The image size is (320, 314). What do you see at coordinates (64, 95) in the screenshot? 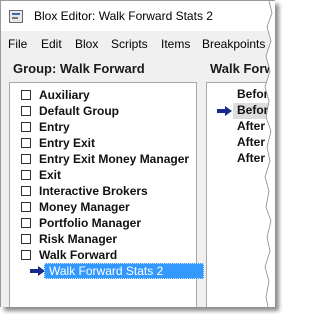
I see `list-item-label: Auxiliary` at bounding box center [64, 95].